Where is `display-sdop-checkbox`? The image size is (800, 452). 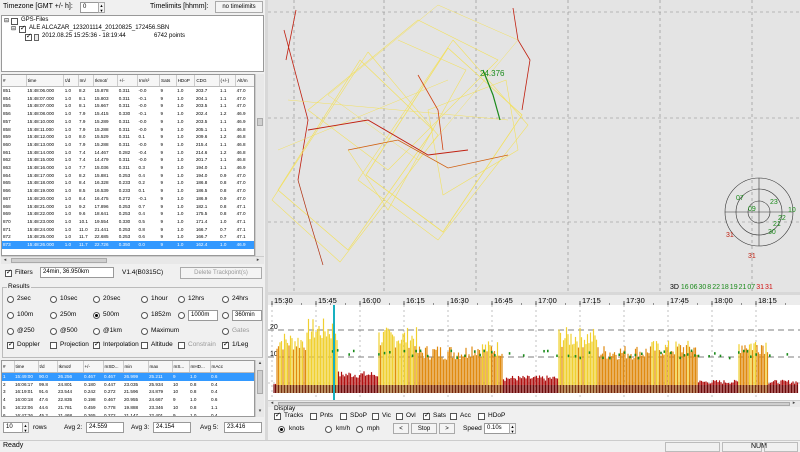 display-sdop-checkbox is located at coordinates (343, 416).